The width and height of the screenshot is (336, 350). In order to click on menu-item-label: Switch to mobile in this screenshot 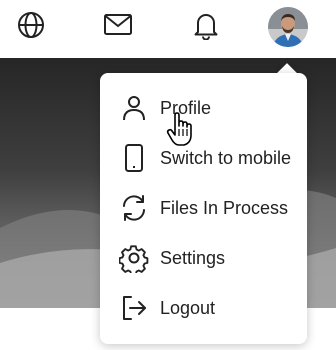, I will do `click(226, 157)`.